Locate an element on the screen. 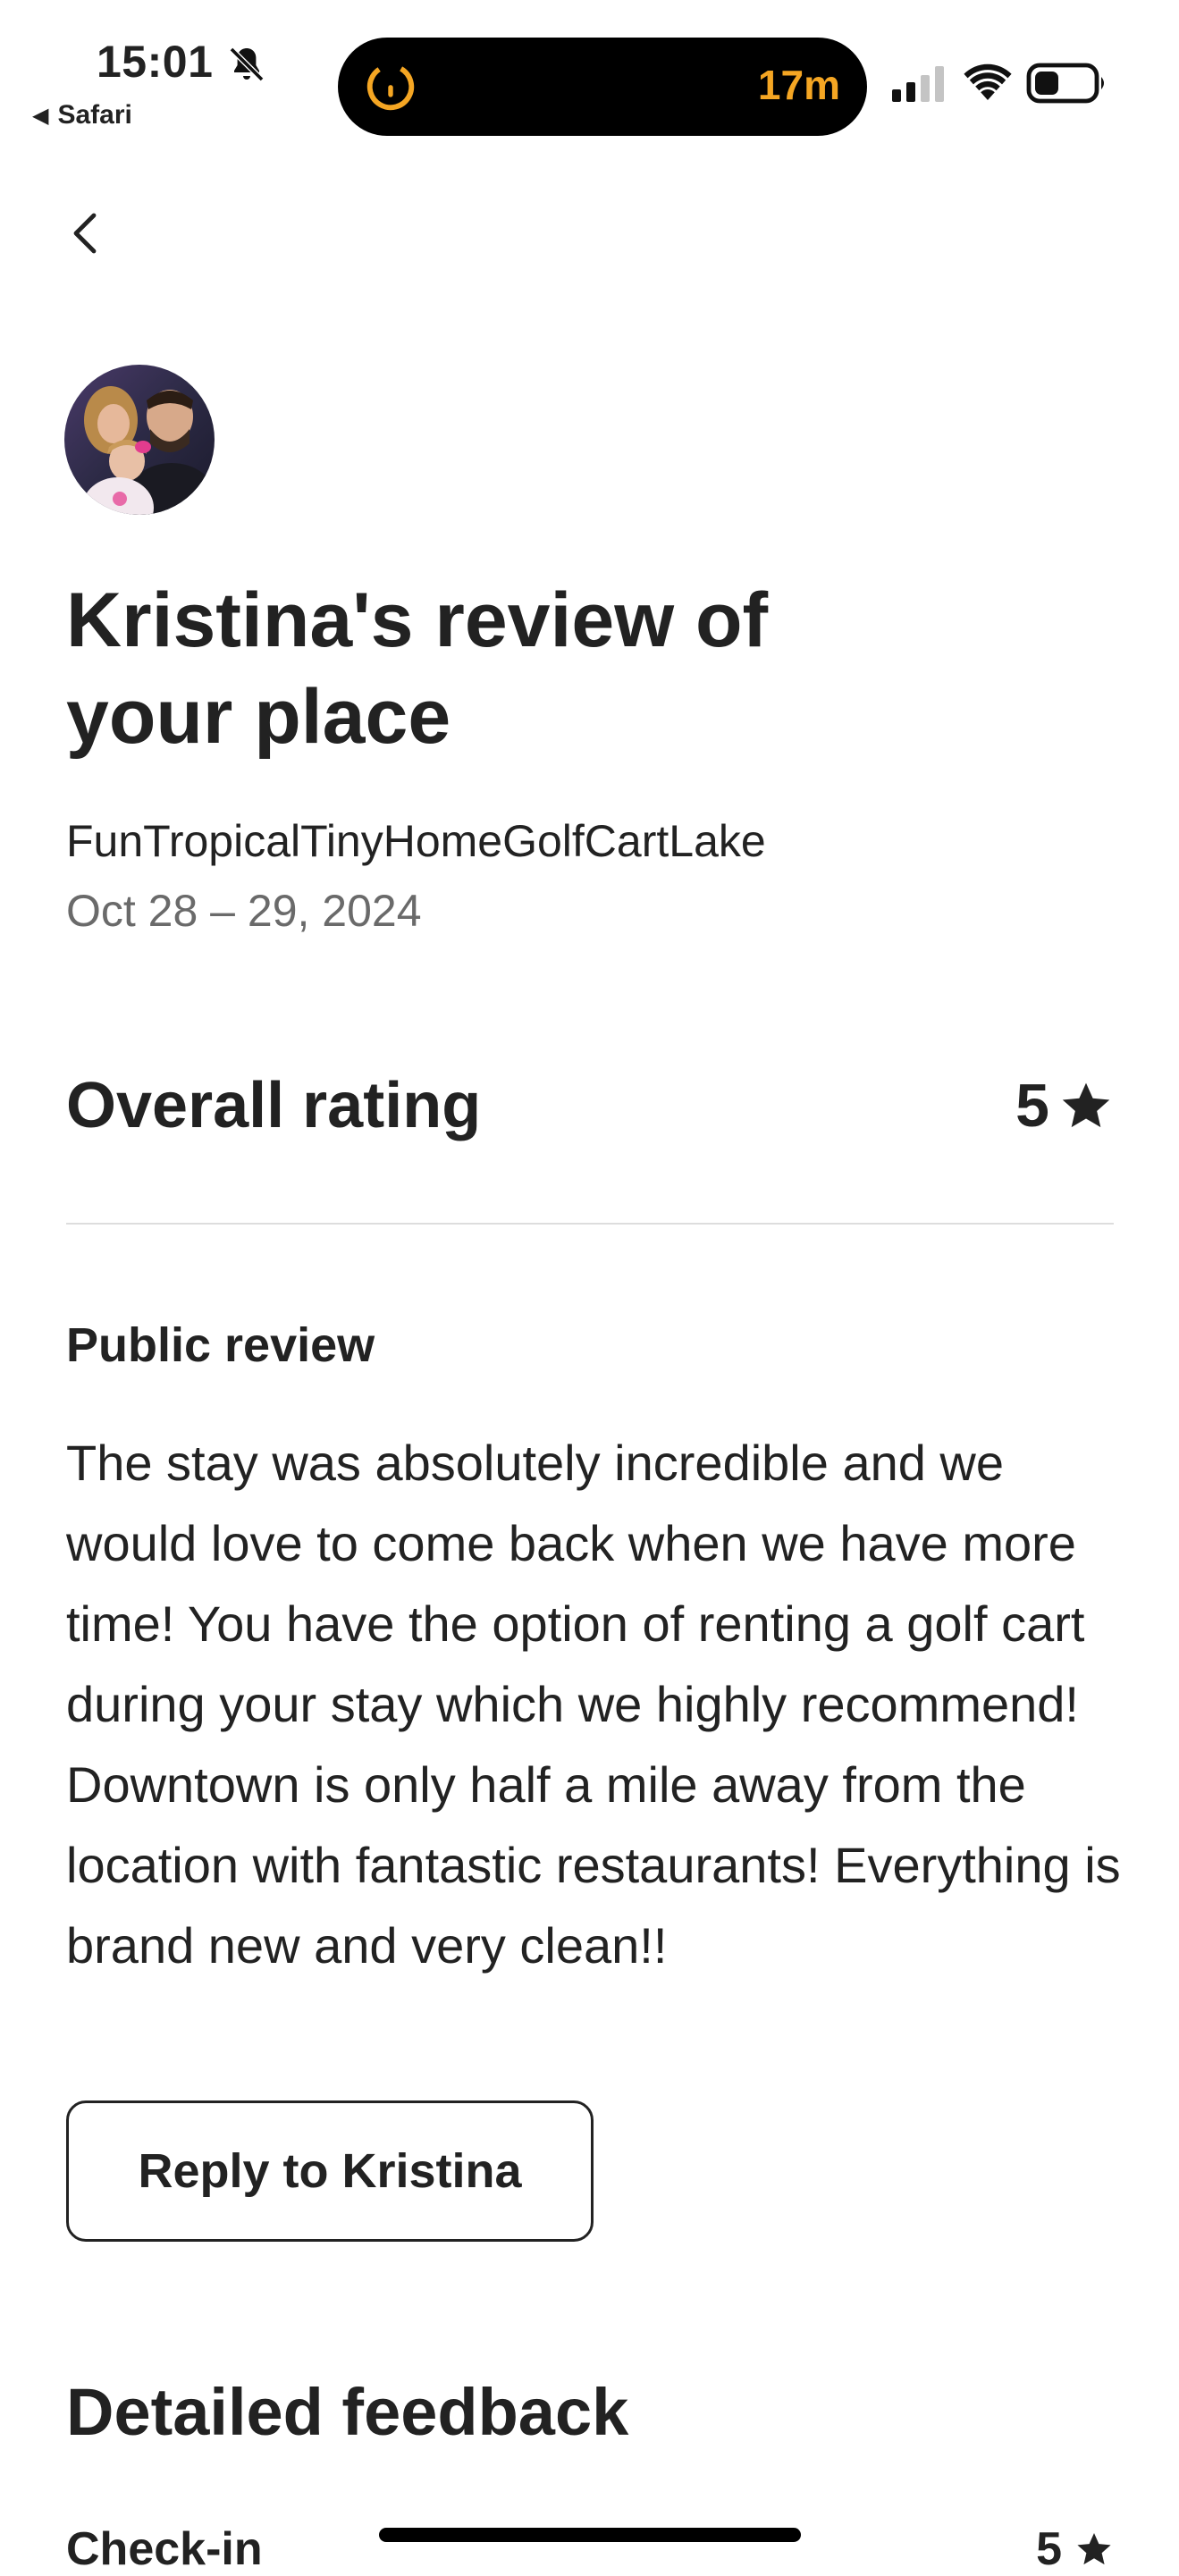 This screenshot has height=2576, width=1179. chevron-left-icon is located at coordinates (85, 234).